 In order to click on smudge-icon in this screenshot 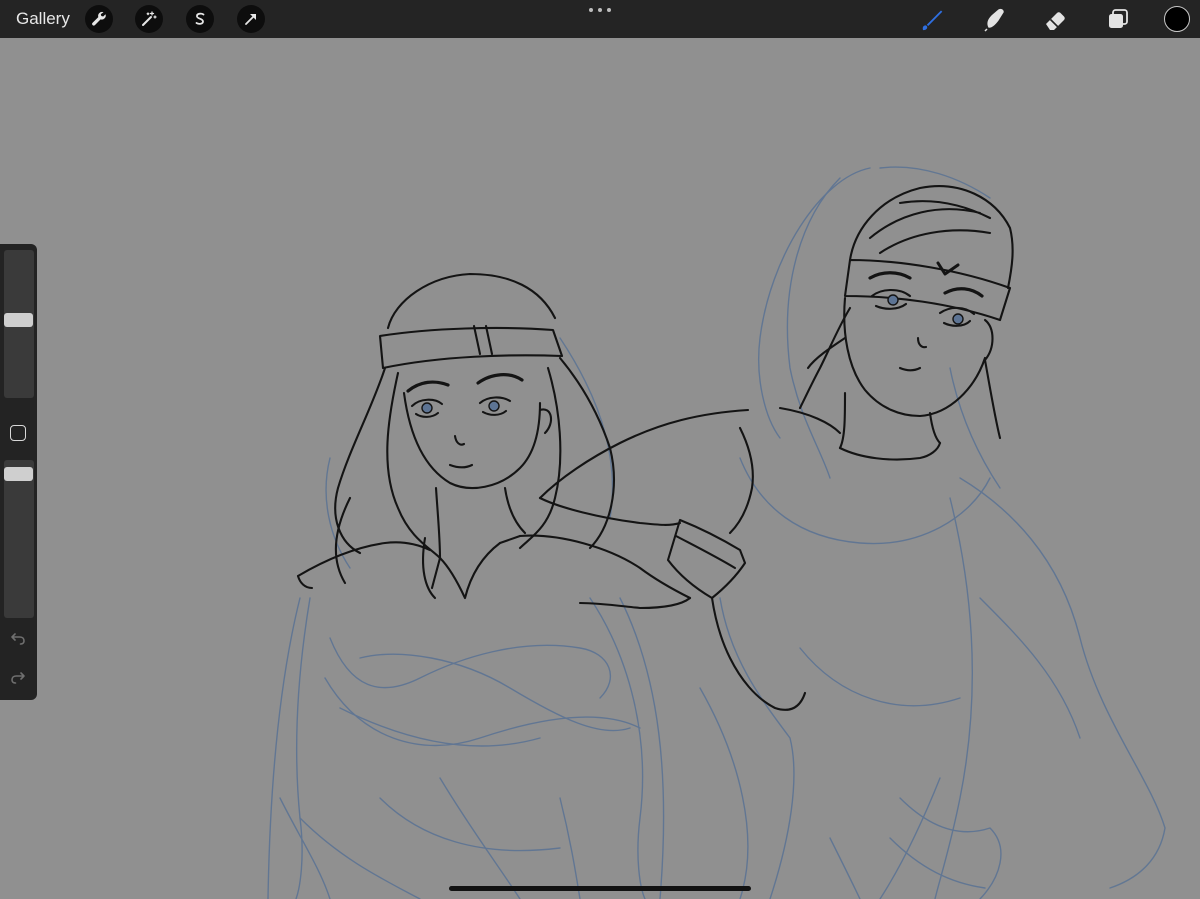, I will do `click(994, 20)`.